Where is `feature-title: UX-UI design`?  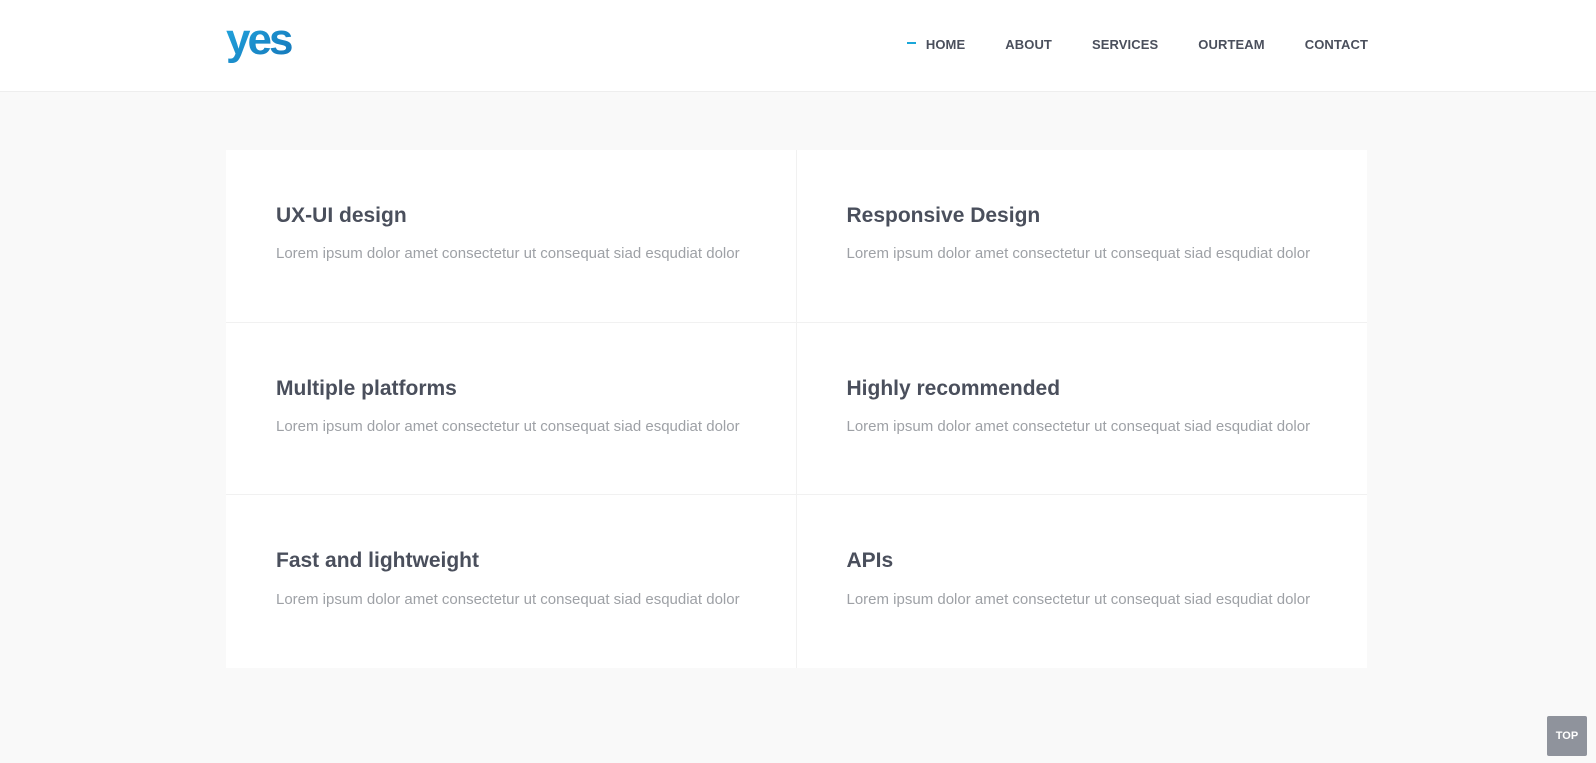
feature-title: UX-UI design is located at coordinates (341, 215).